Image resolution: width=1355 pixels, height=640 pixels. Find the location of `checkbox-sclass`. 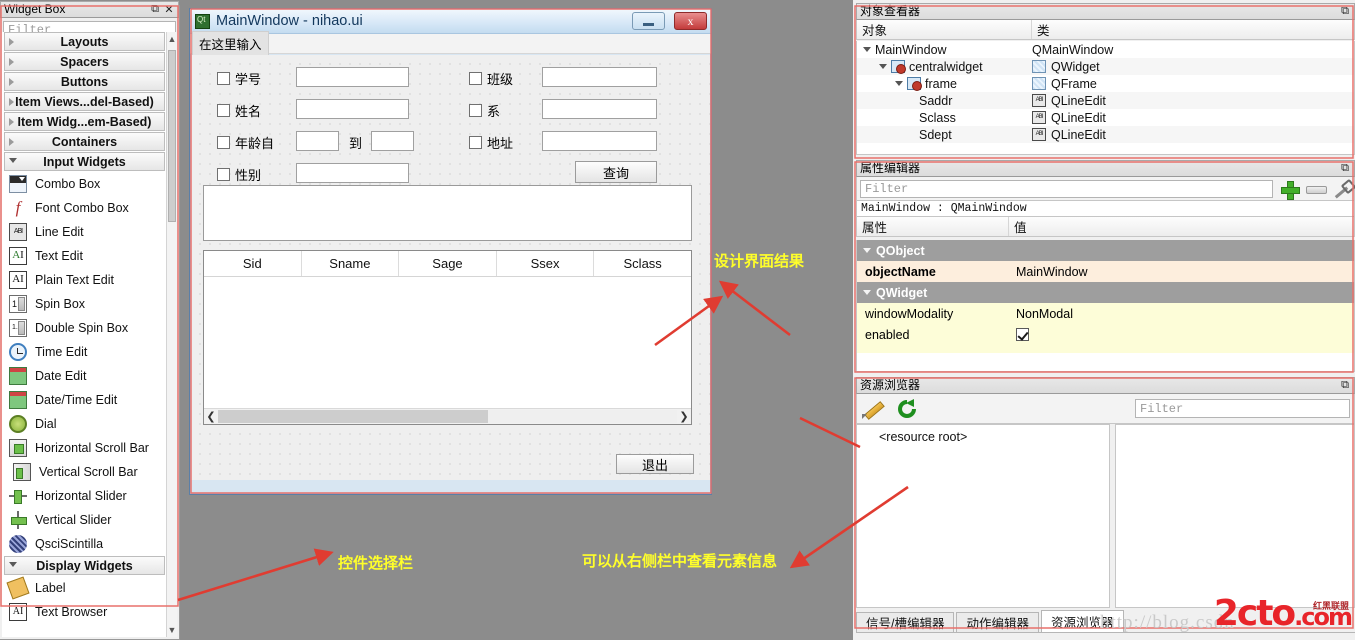

checkbox-sclass is located at coordinates (475, 78).